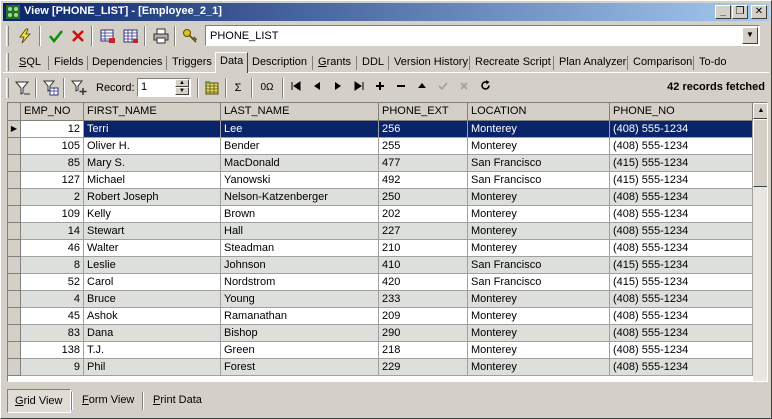 This screenshot has width=772, height=419. What do you see at coordinates (152, 299) in the screenshot?
I see `first-name-cell: Bruce` at bounding box center [152, 299].